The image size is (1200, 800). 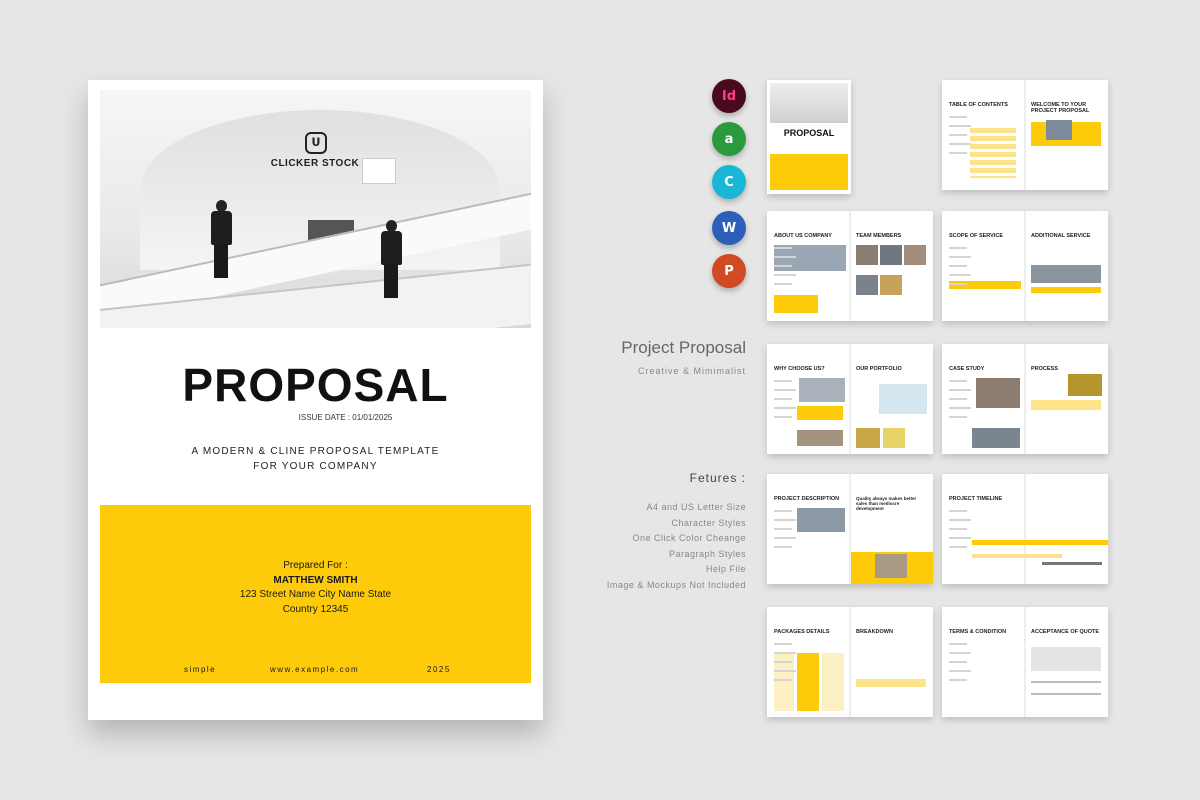 I want to click on spread-thumbnail: ABOUT US COMPANY TEAM MEMBERS, so click(x=850, y=266).